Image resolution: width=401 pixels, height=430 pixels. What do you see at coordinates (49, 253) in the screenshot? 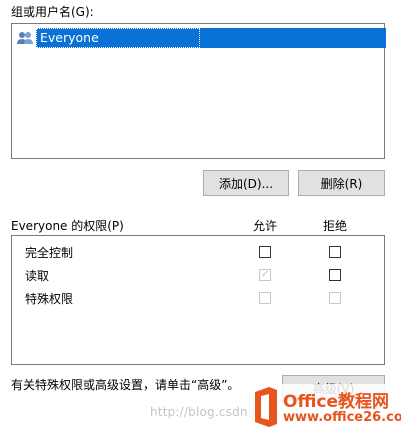
I see `permission-name: 完全控制` at bounding box center [49, 253].